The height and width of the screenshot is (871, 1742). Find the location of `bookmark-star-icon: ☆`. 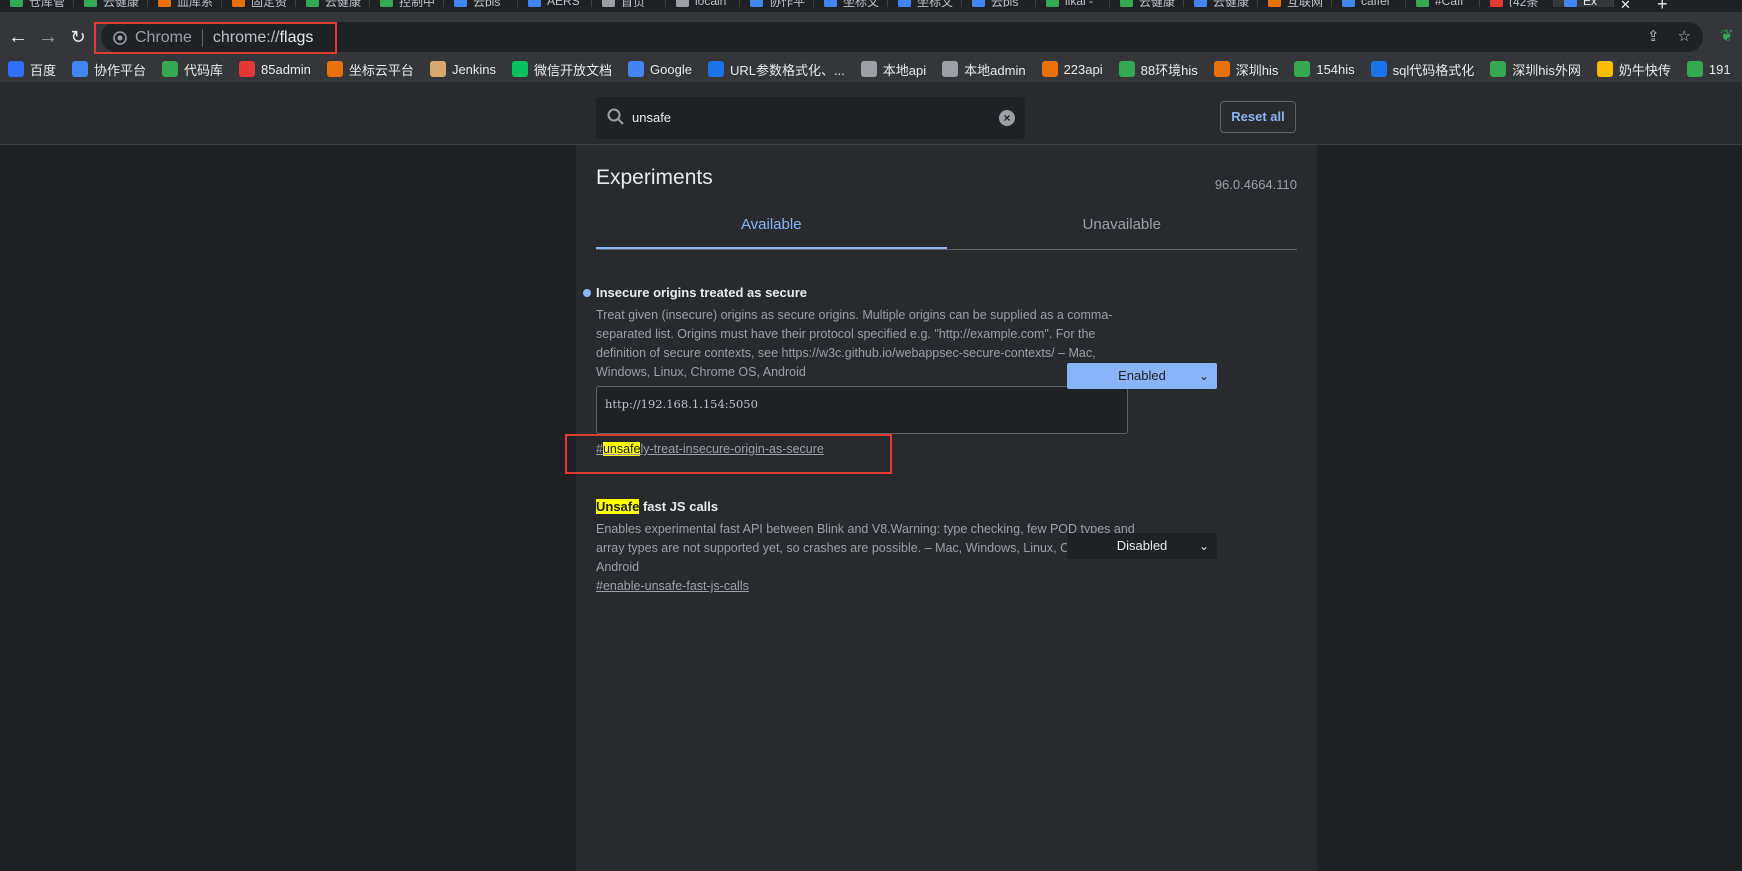

bookmark-star-icon: ☆ is located at coordinates (1684, 36).